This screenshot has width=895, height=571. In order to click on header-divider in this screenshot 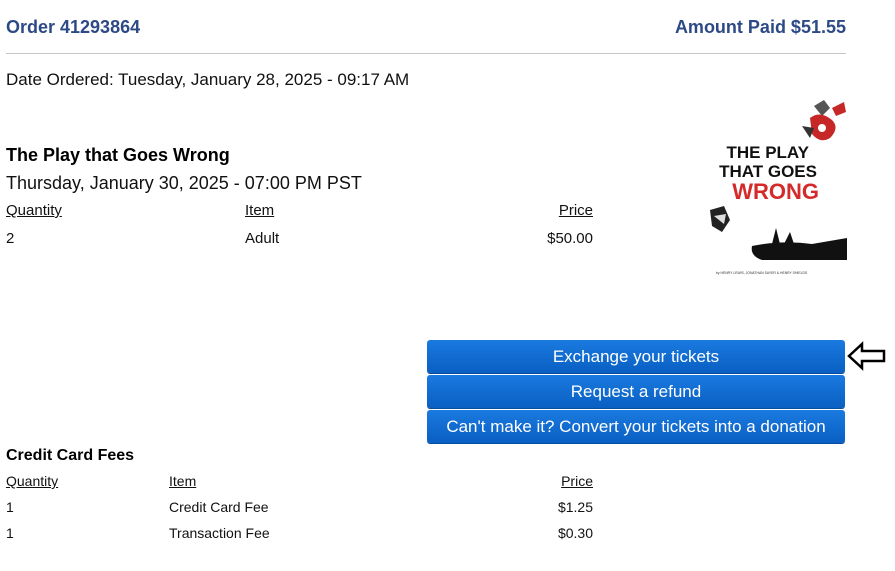, I will do `click(426, 53)`.